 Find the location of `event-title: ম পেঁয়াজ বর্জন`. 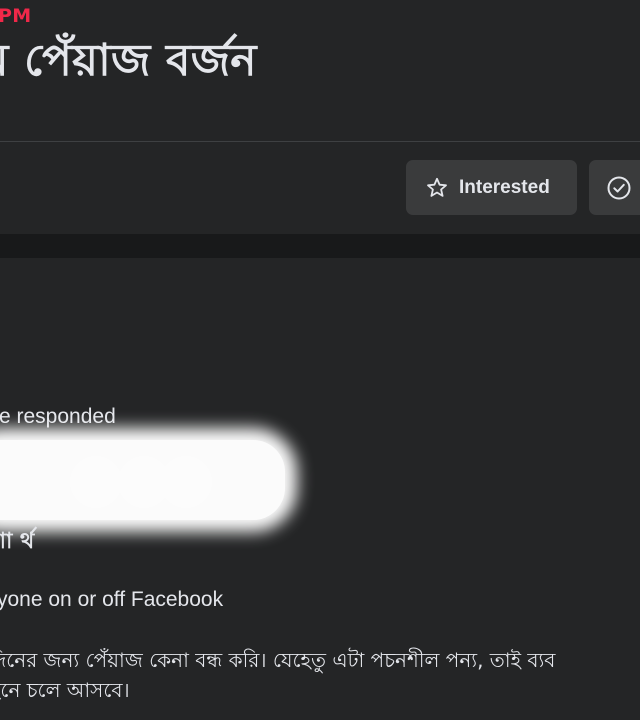

event-title: ম পেঁয়াজ বর্জন is located at coordinates (128, 60).